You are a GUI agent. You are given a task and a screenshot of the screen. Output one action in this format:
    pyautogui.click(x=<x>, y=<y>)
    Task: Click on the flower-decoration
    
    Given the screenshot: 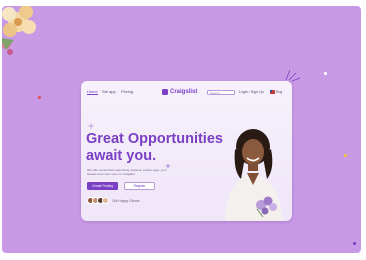 What is the action you would take?
    pyautogui.click(x=19, y=30)
    